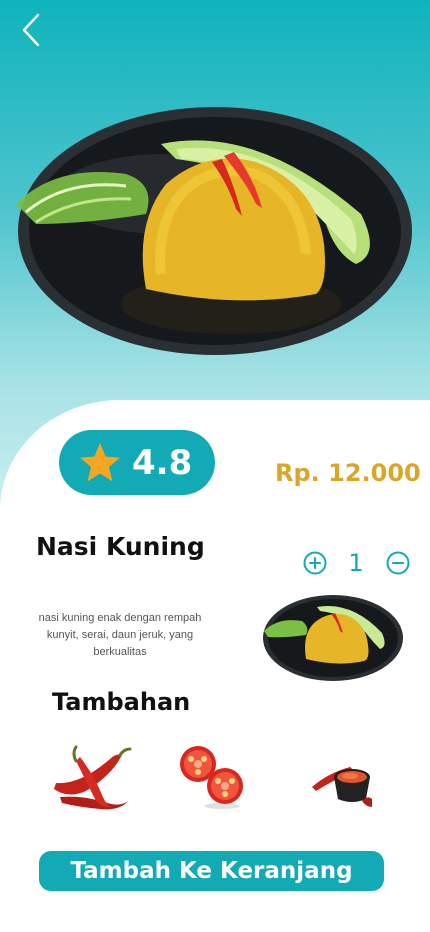 The image size is (430, 932). I want to click on food-name: Nasi Kuning, so click(120, 546).